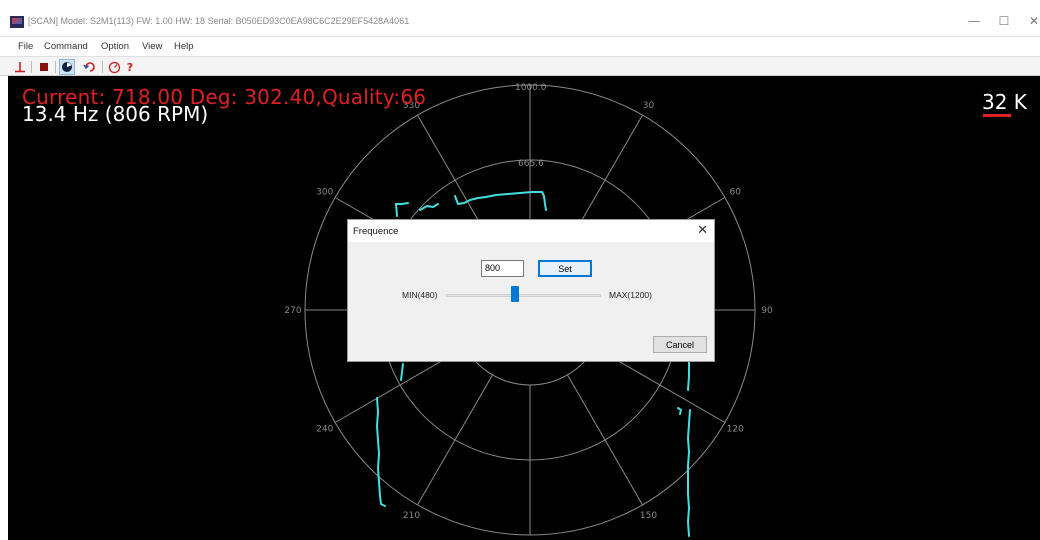  I want to click on maximize-button: ☐, so click(1004, 21).